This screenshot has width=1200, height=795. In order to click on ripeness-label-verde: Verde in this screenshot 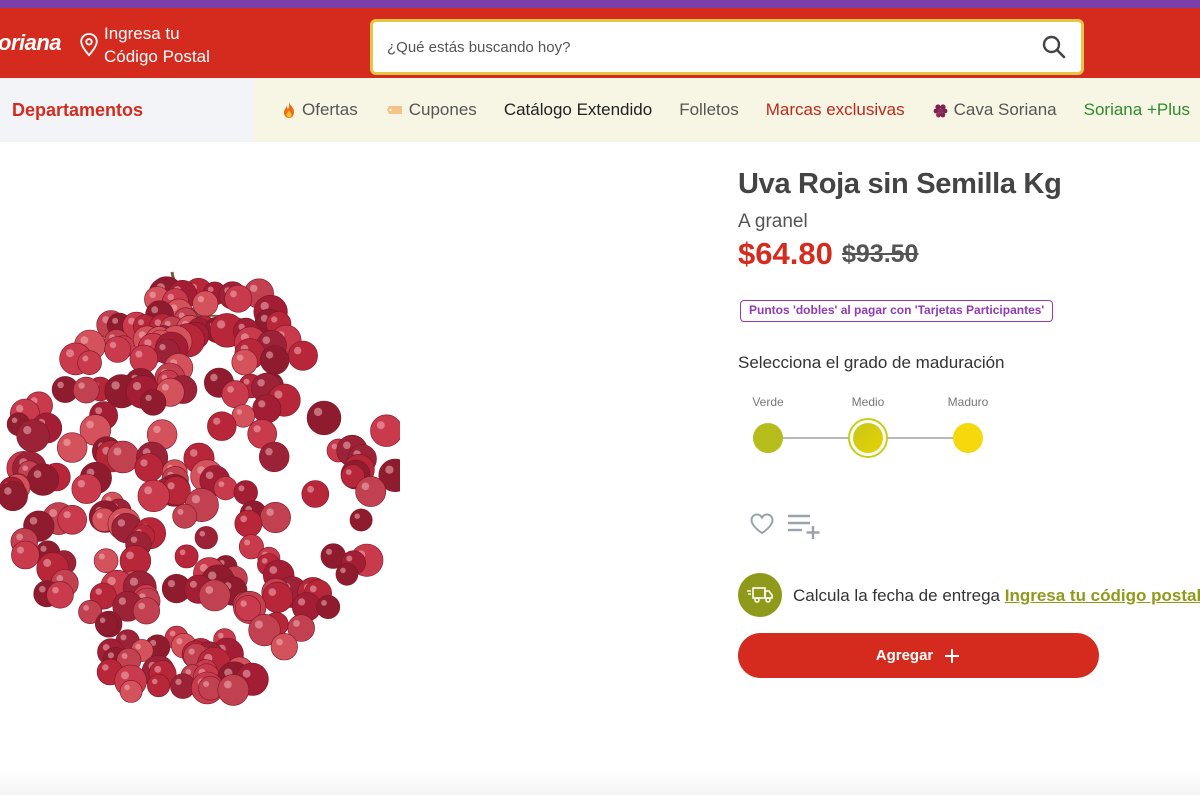, I will do `click(768, 402)`.